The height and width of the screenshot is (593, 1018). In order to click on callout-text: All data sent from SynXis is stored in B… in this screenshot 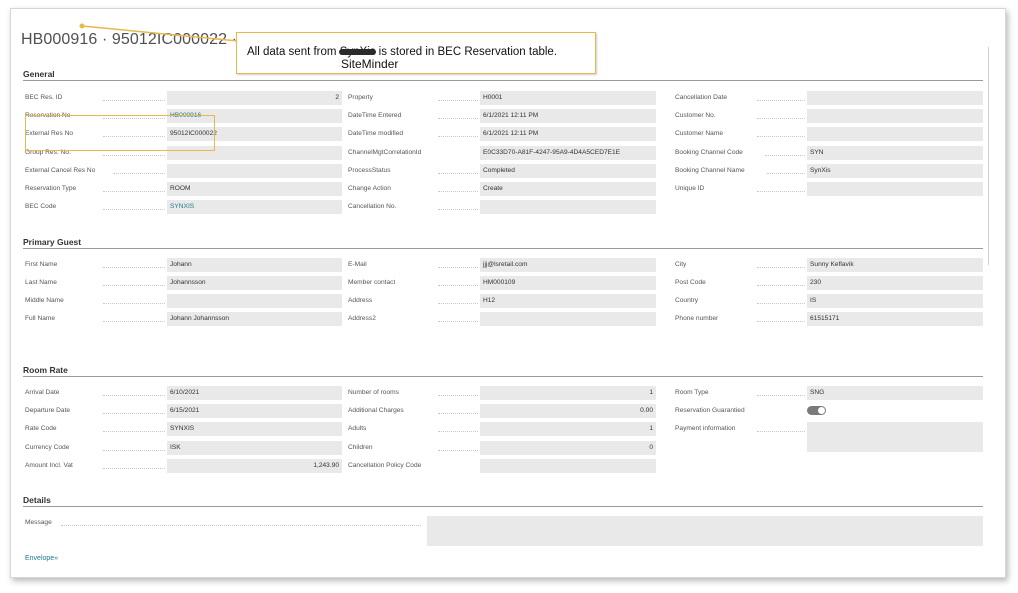, I will do `click(402, 52)`.